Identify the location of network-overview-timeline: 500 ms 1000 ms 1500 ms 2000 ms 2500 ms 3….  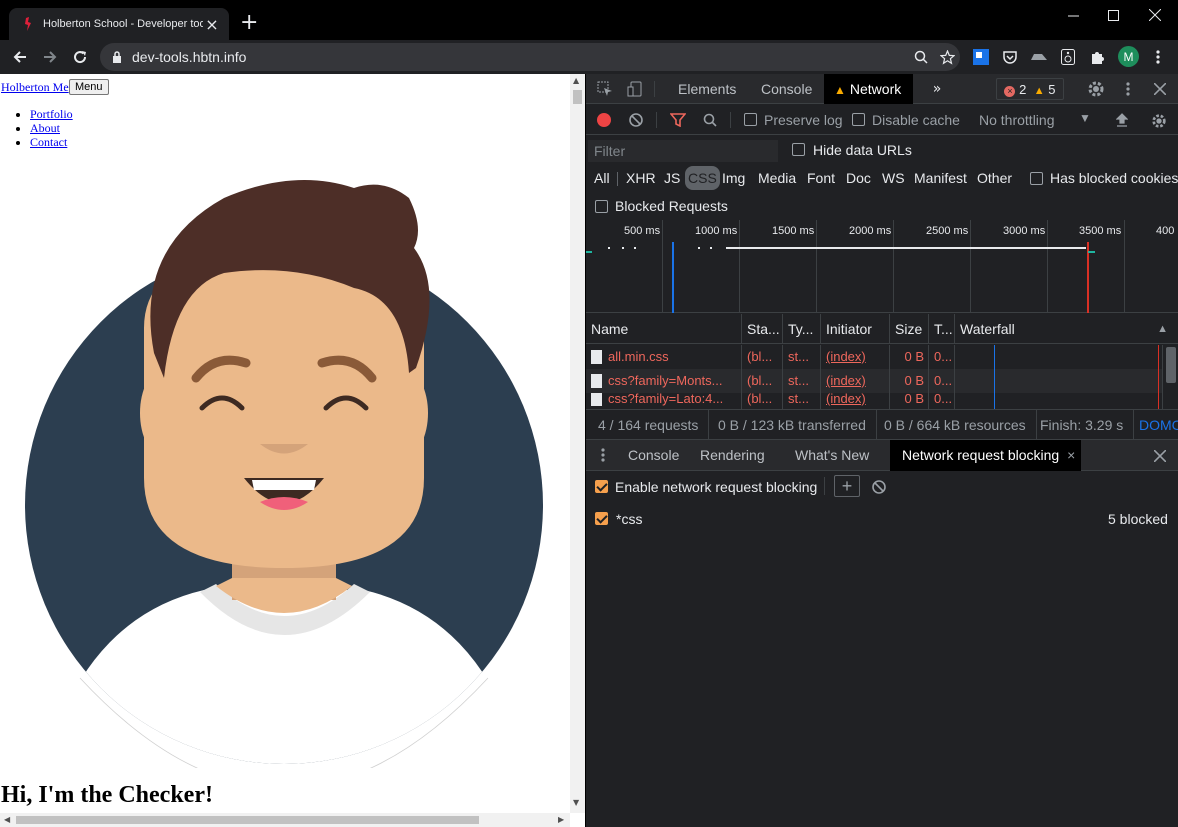
(882, 266).